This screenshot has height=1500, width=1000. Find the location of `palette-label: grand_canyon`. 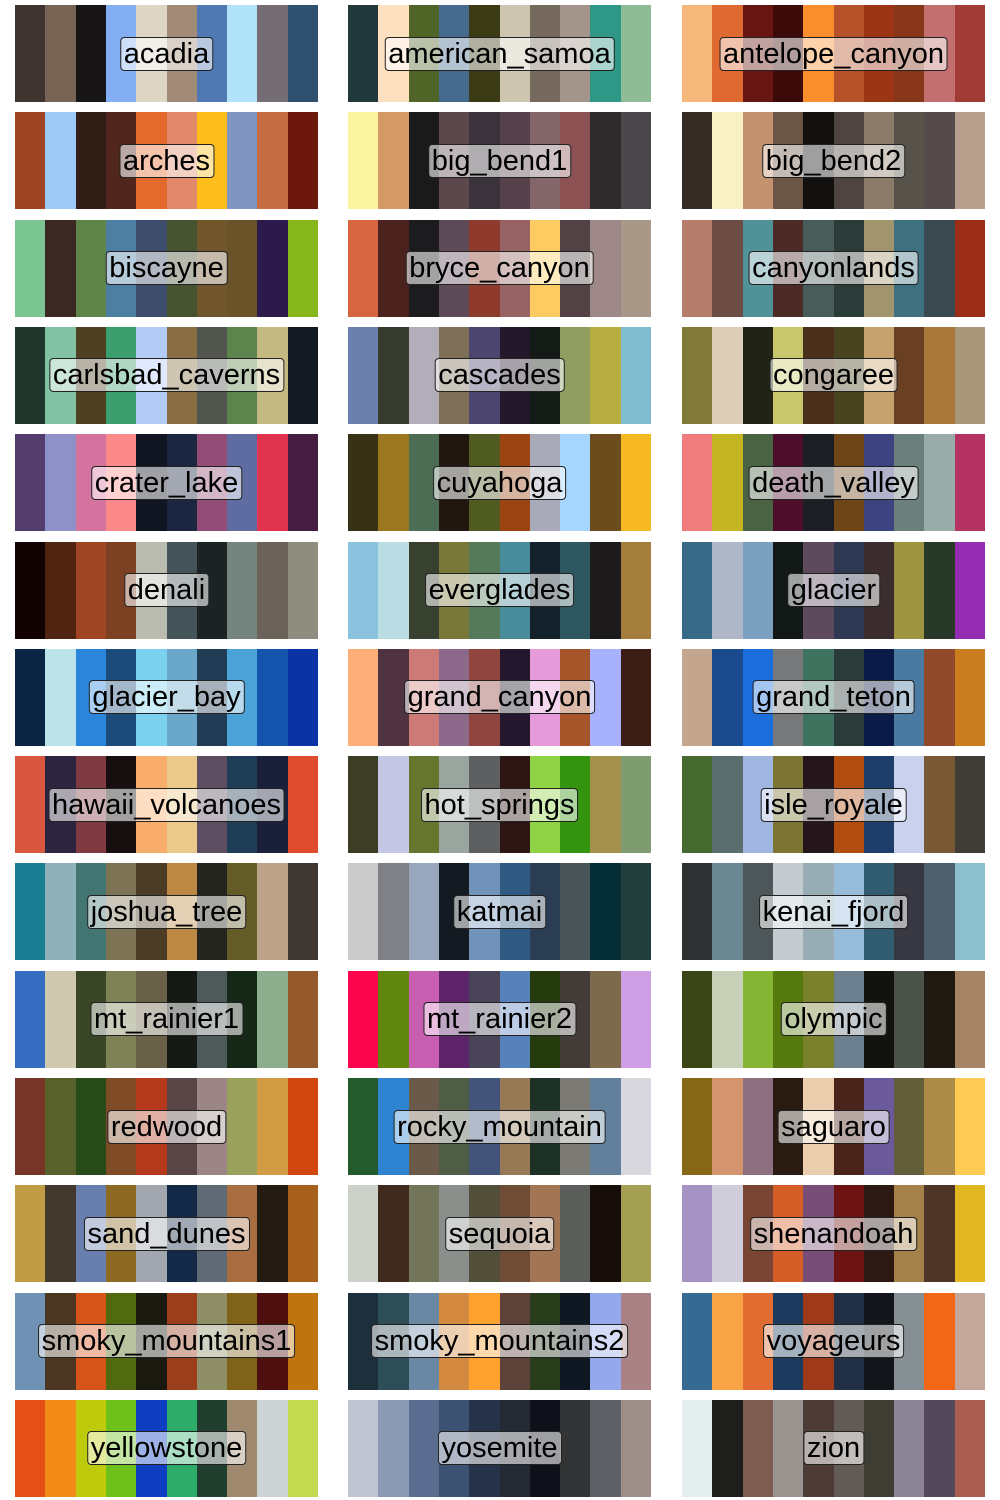

palette-label: grand_canyon is located at coordinates (499, 697).